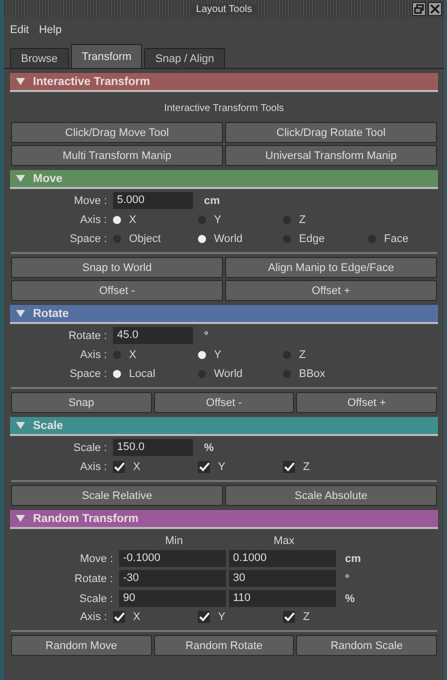  Describe the element at coordinates (50, 30) in the screenshot. I see `menu-item: Help` at that location.